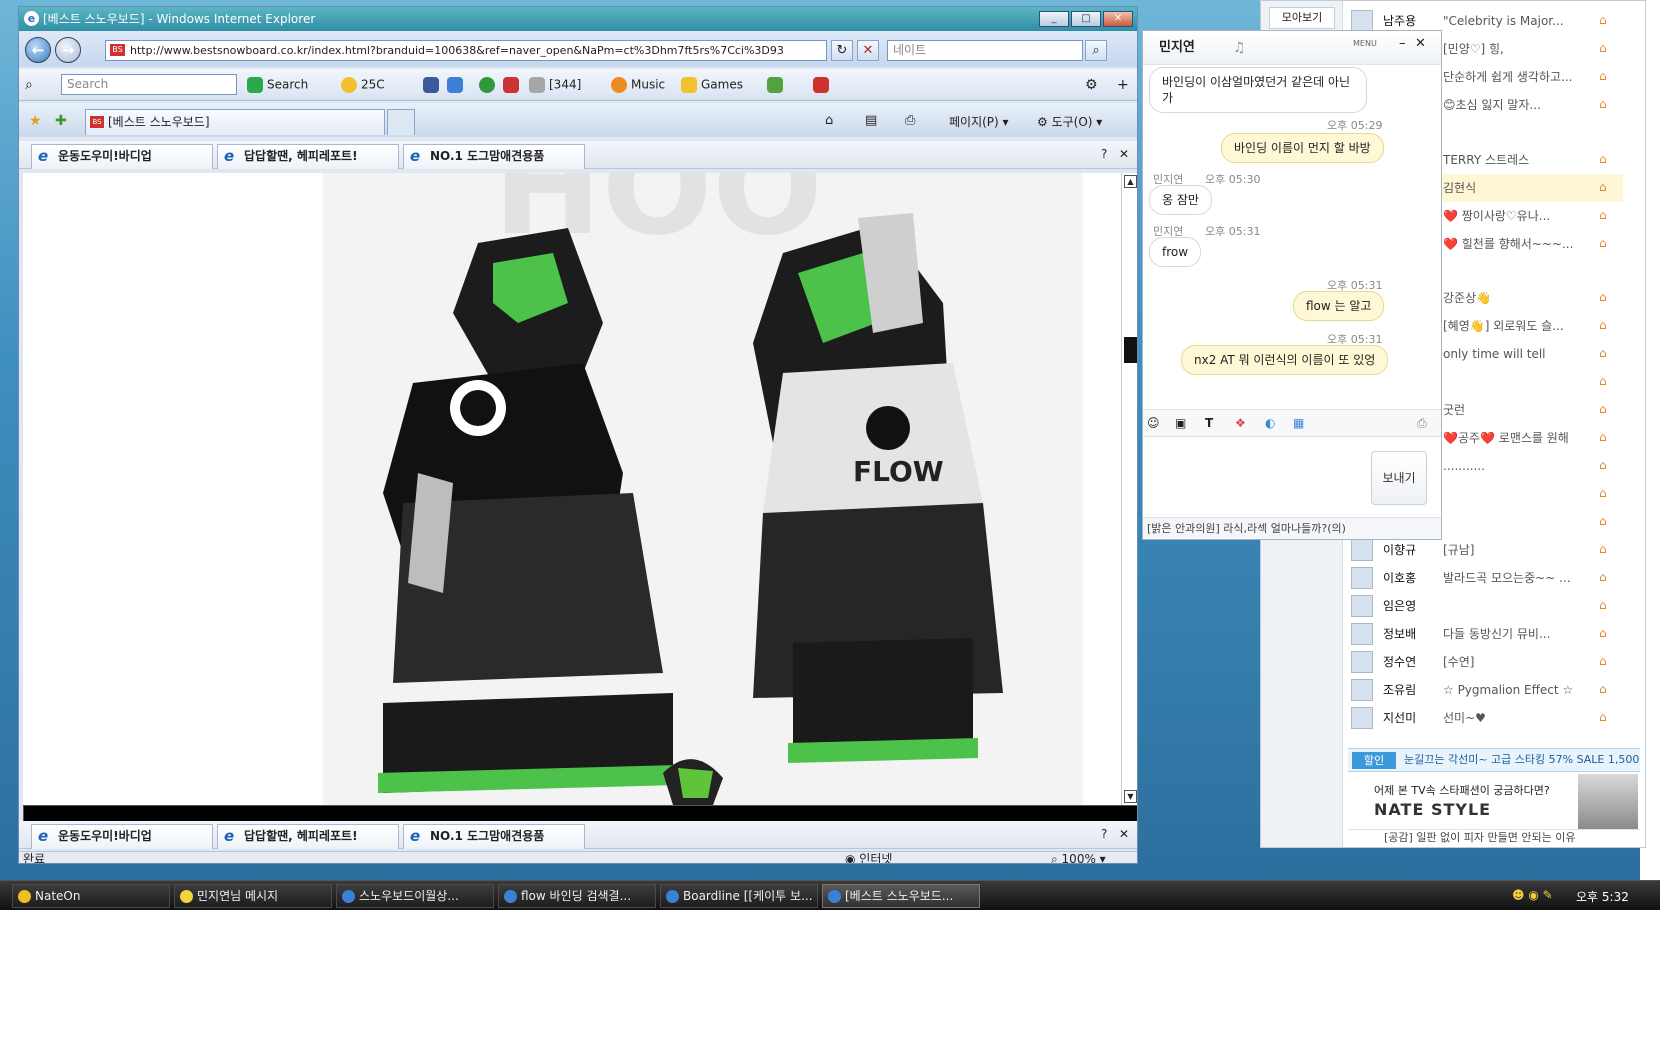 Image resolution: width=1680 pixels, height=1050 pixels. Describe the element at coordinates (1240, 423) in the screenshot. I see `gift-icon: ❖` at that location.